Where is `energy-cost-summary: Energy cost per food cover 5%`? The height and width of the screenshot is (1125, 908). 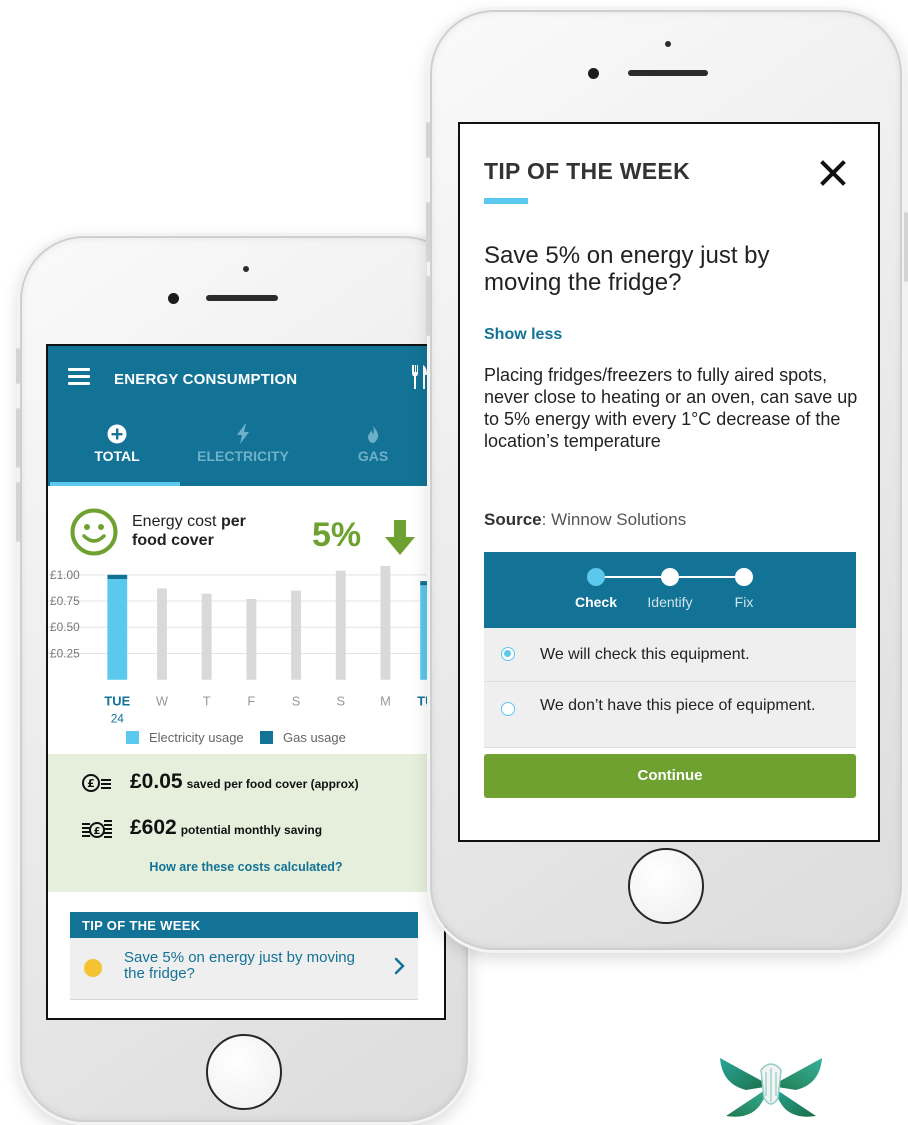
energy-cost-summary: Energy cost per food cover 5% is located at coordinates (246, 531).